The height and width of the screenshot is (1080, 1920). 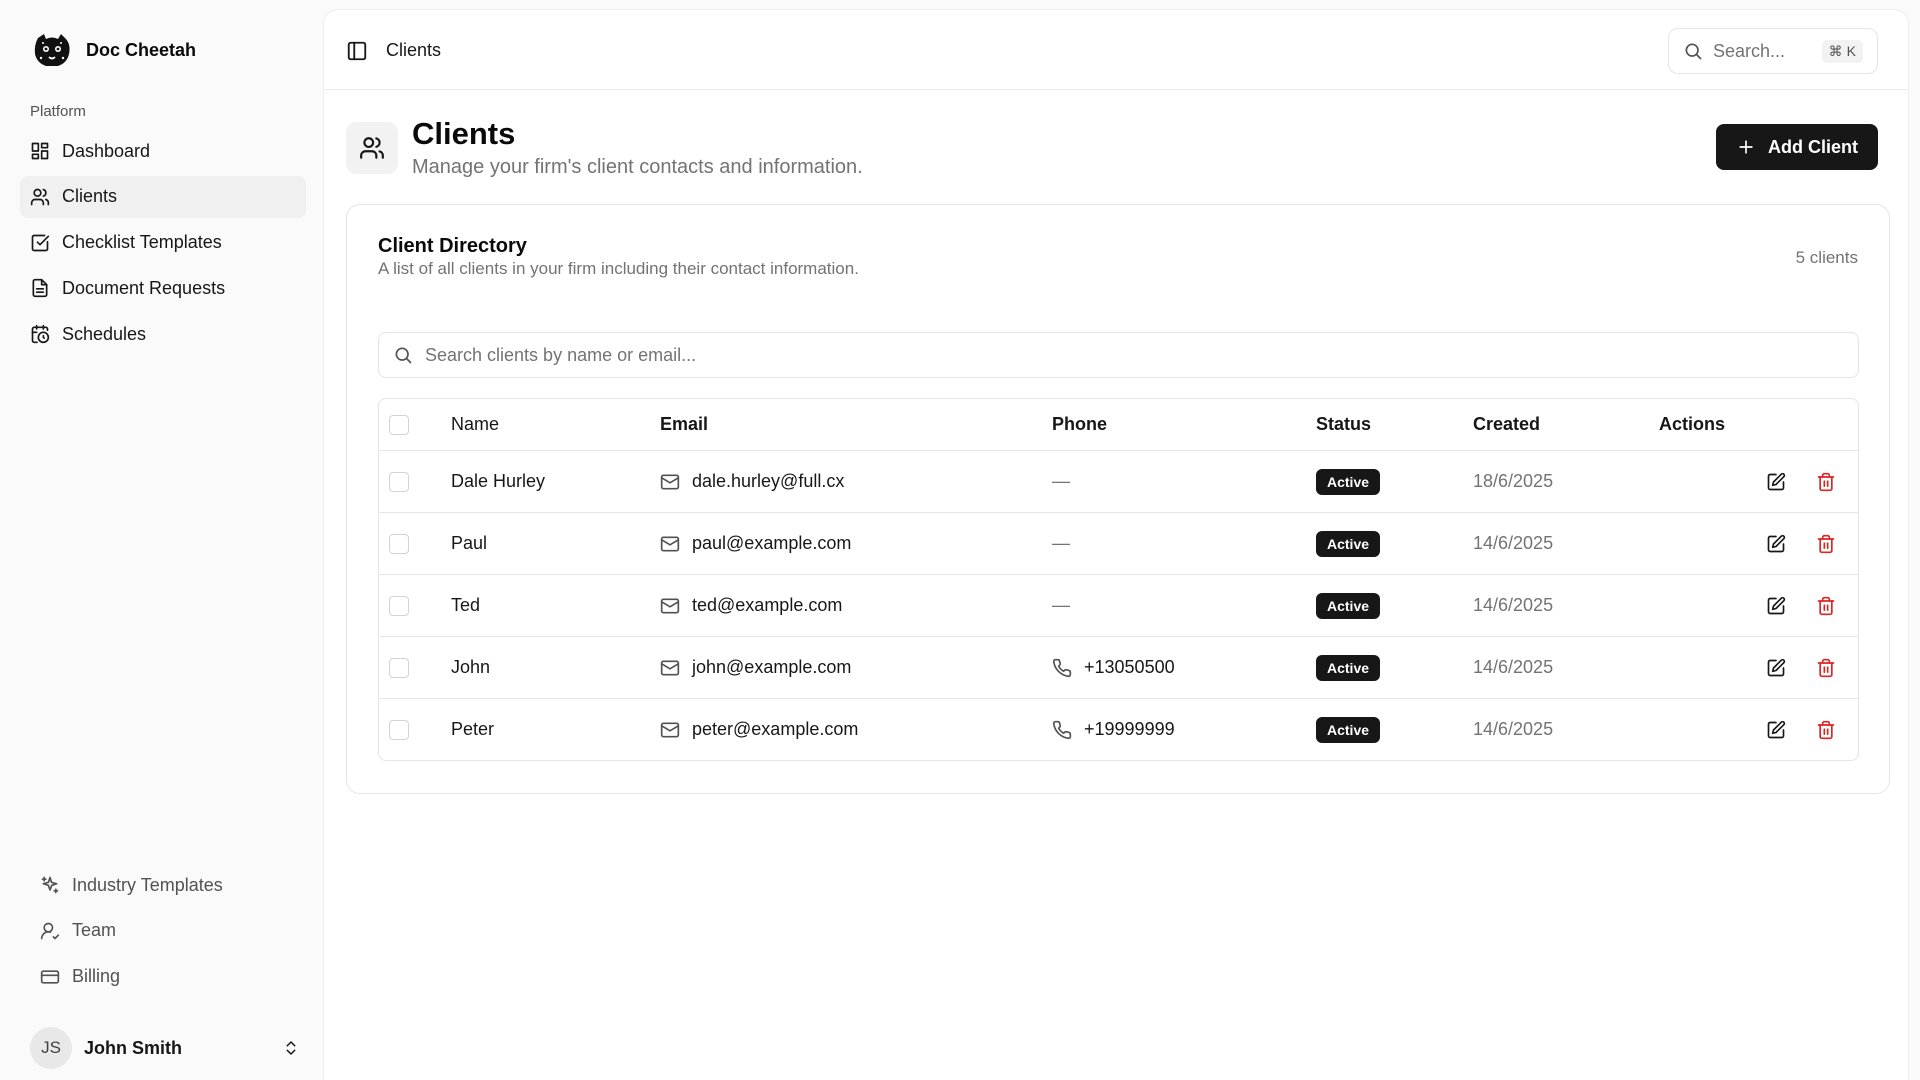 I want to click on search-icon, so click(x=403, y=355).